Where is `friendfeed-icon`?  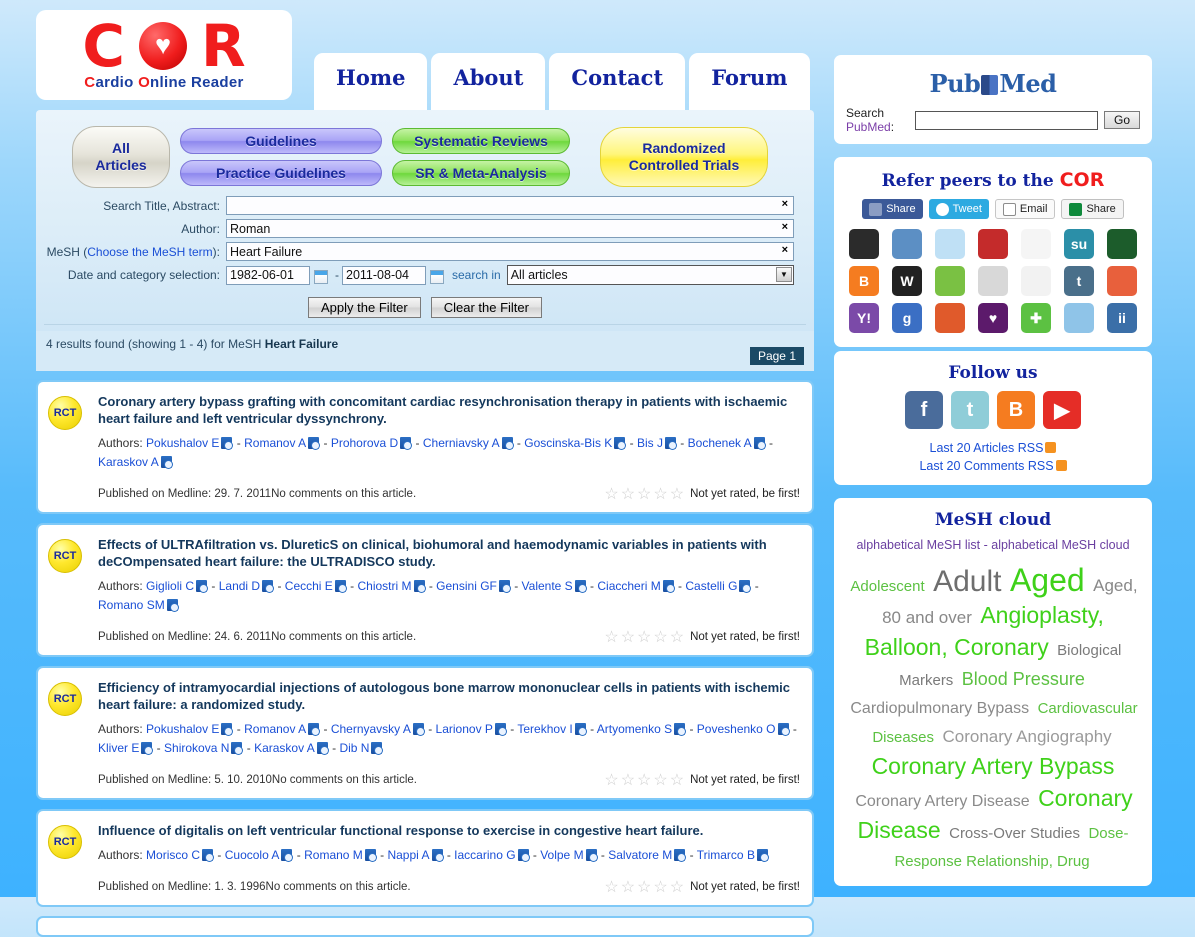
friendfeed-icon is located at coordinates (1036, 281).